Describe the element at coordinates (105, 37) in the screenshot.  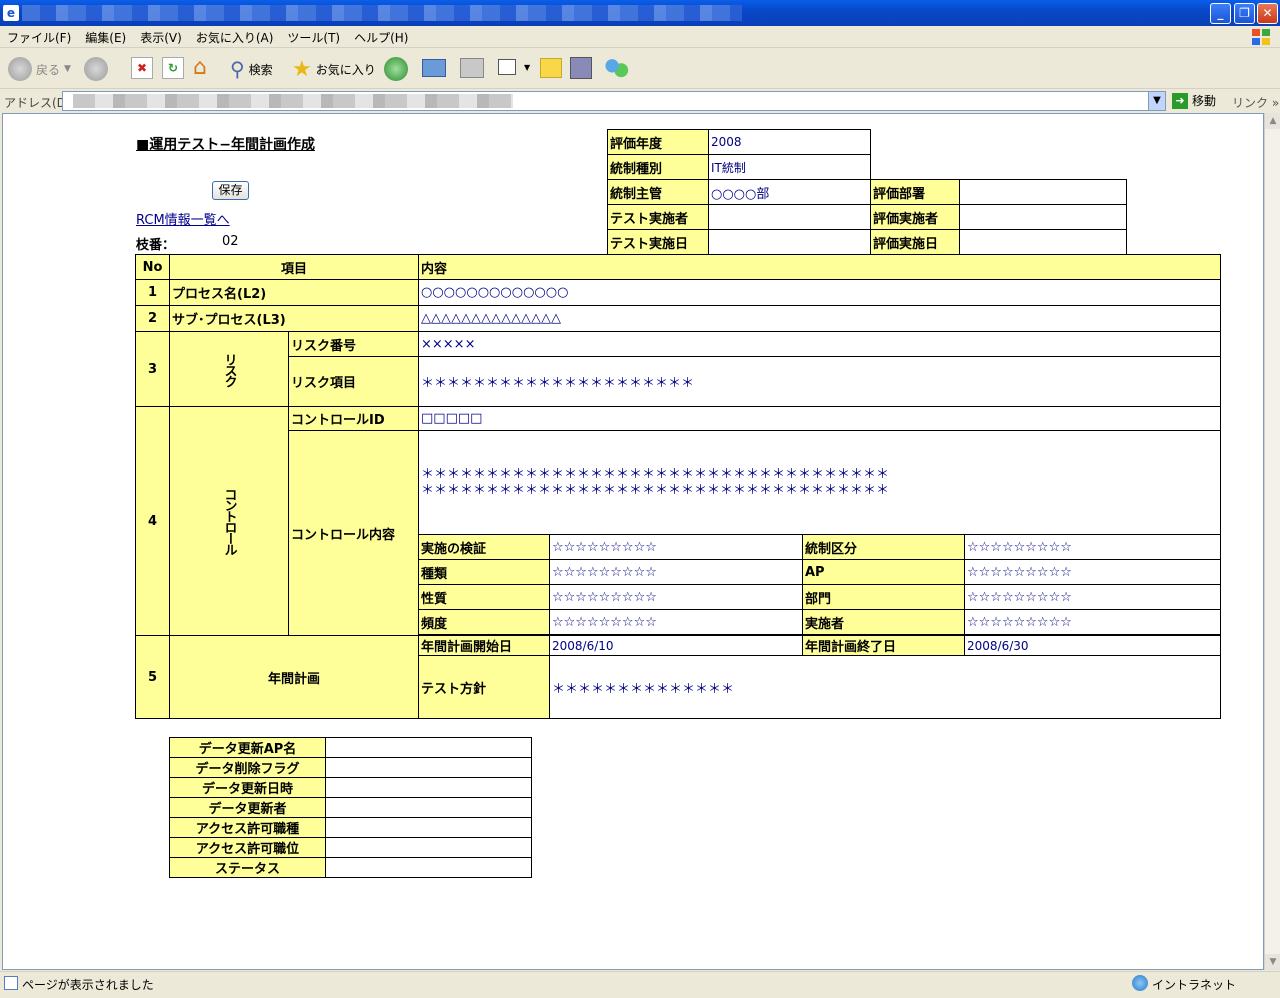
I see `menu-edit: 編集(E)` at that location.